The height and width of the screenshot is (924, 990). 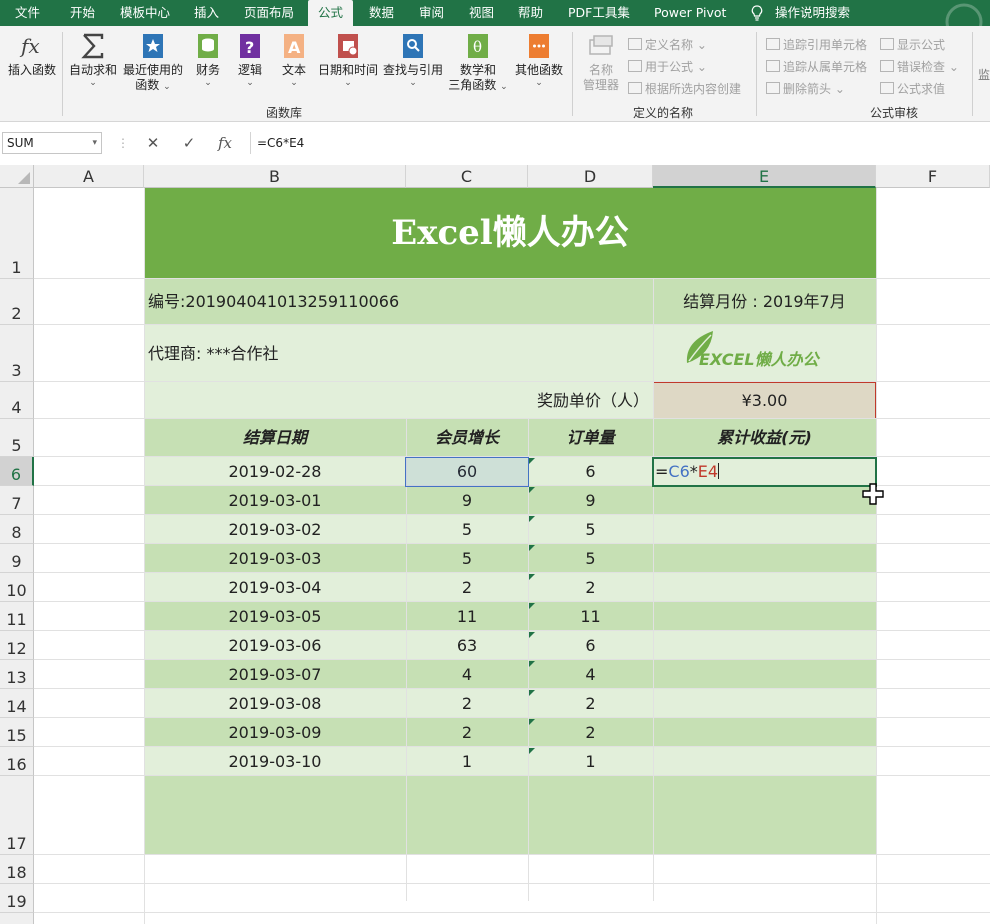 I want to click on row-header-17: 17, so click(x=17, y=815).